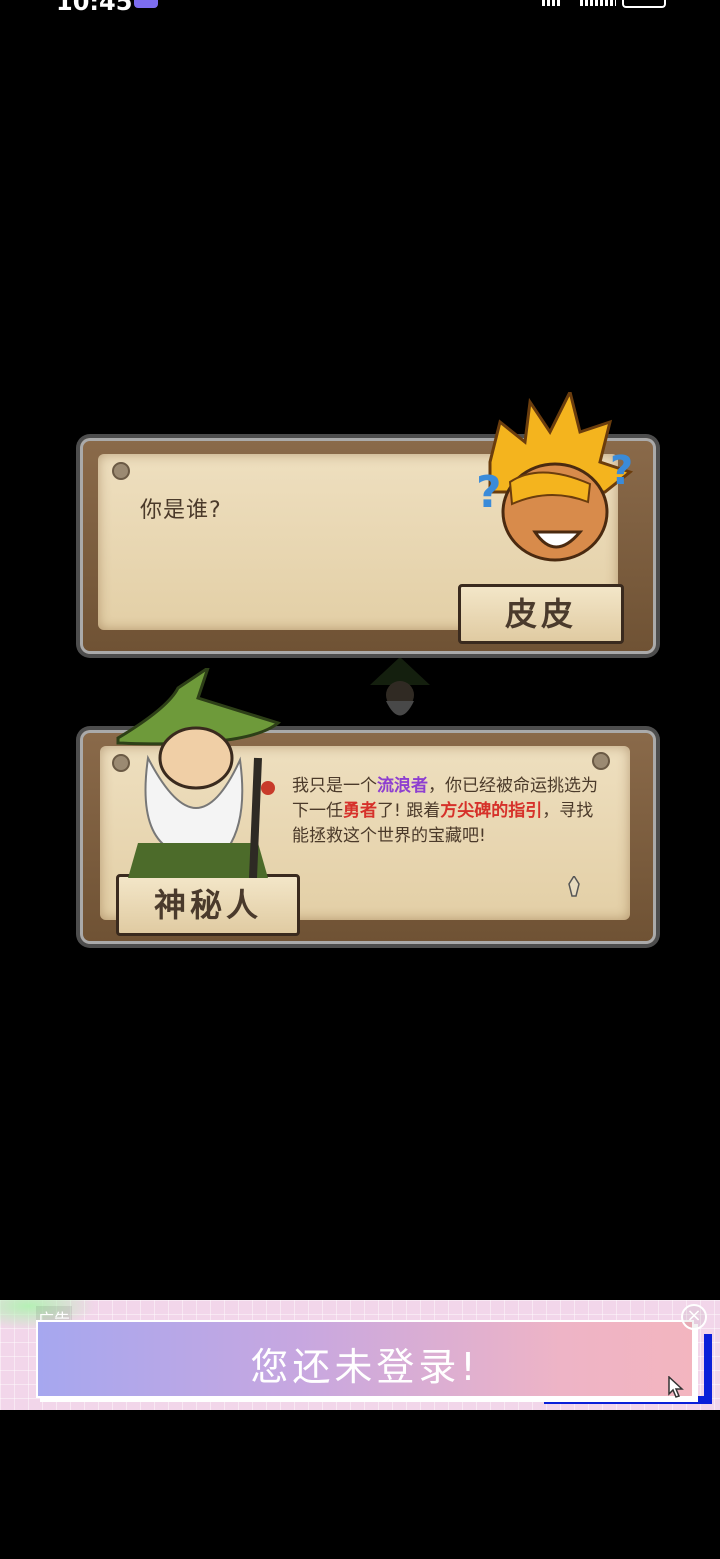 Image resolution: width=720 pixels, height=1559 pixels. Describe the element at coordinates (694, 1317) in the screenshot. I see `close-icon: ×` at that location.